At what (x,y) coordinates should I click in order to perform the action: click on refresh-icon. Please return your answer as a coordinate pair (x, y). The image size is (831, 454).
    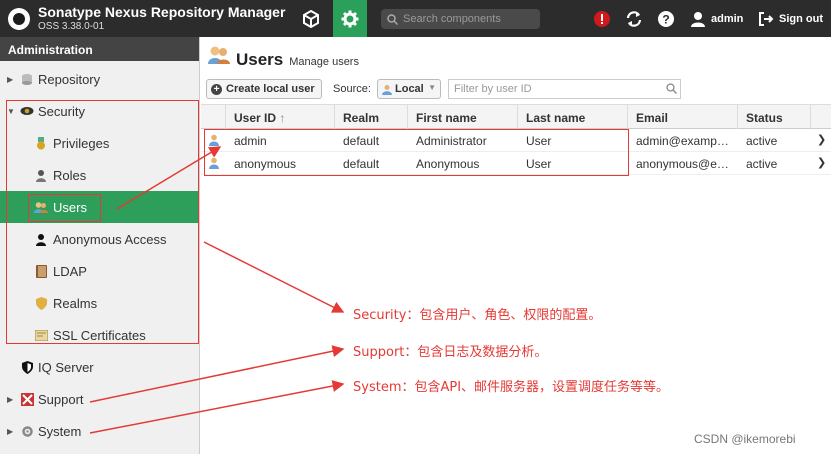
    Looking at the image, I should click on (634, 18).